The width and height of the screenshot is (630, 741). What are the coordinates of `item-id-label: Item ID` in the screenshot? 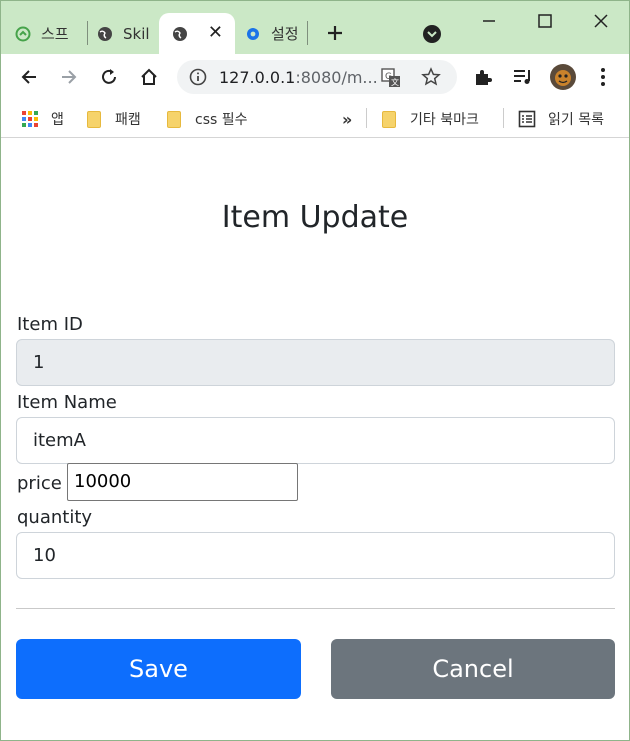 It's located at (50, 324).